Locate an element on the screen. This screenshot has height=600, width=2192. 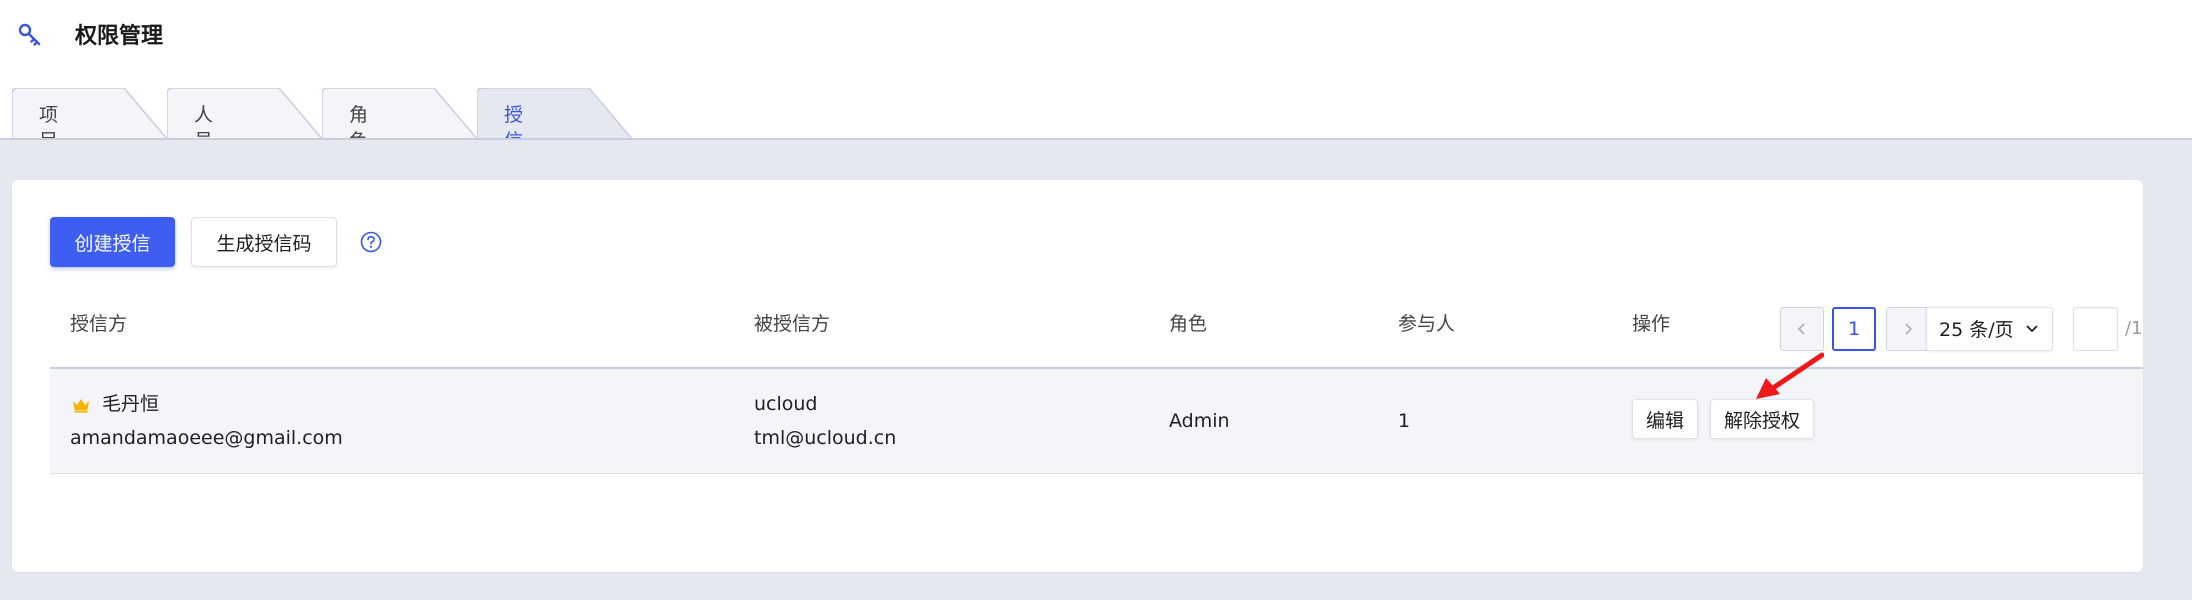
grantee-name: ucloud is located at coordinates (786, 404).